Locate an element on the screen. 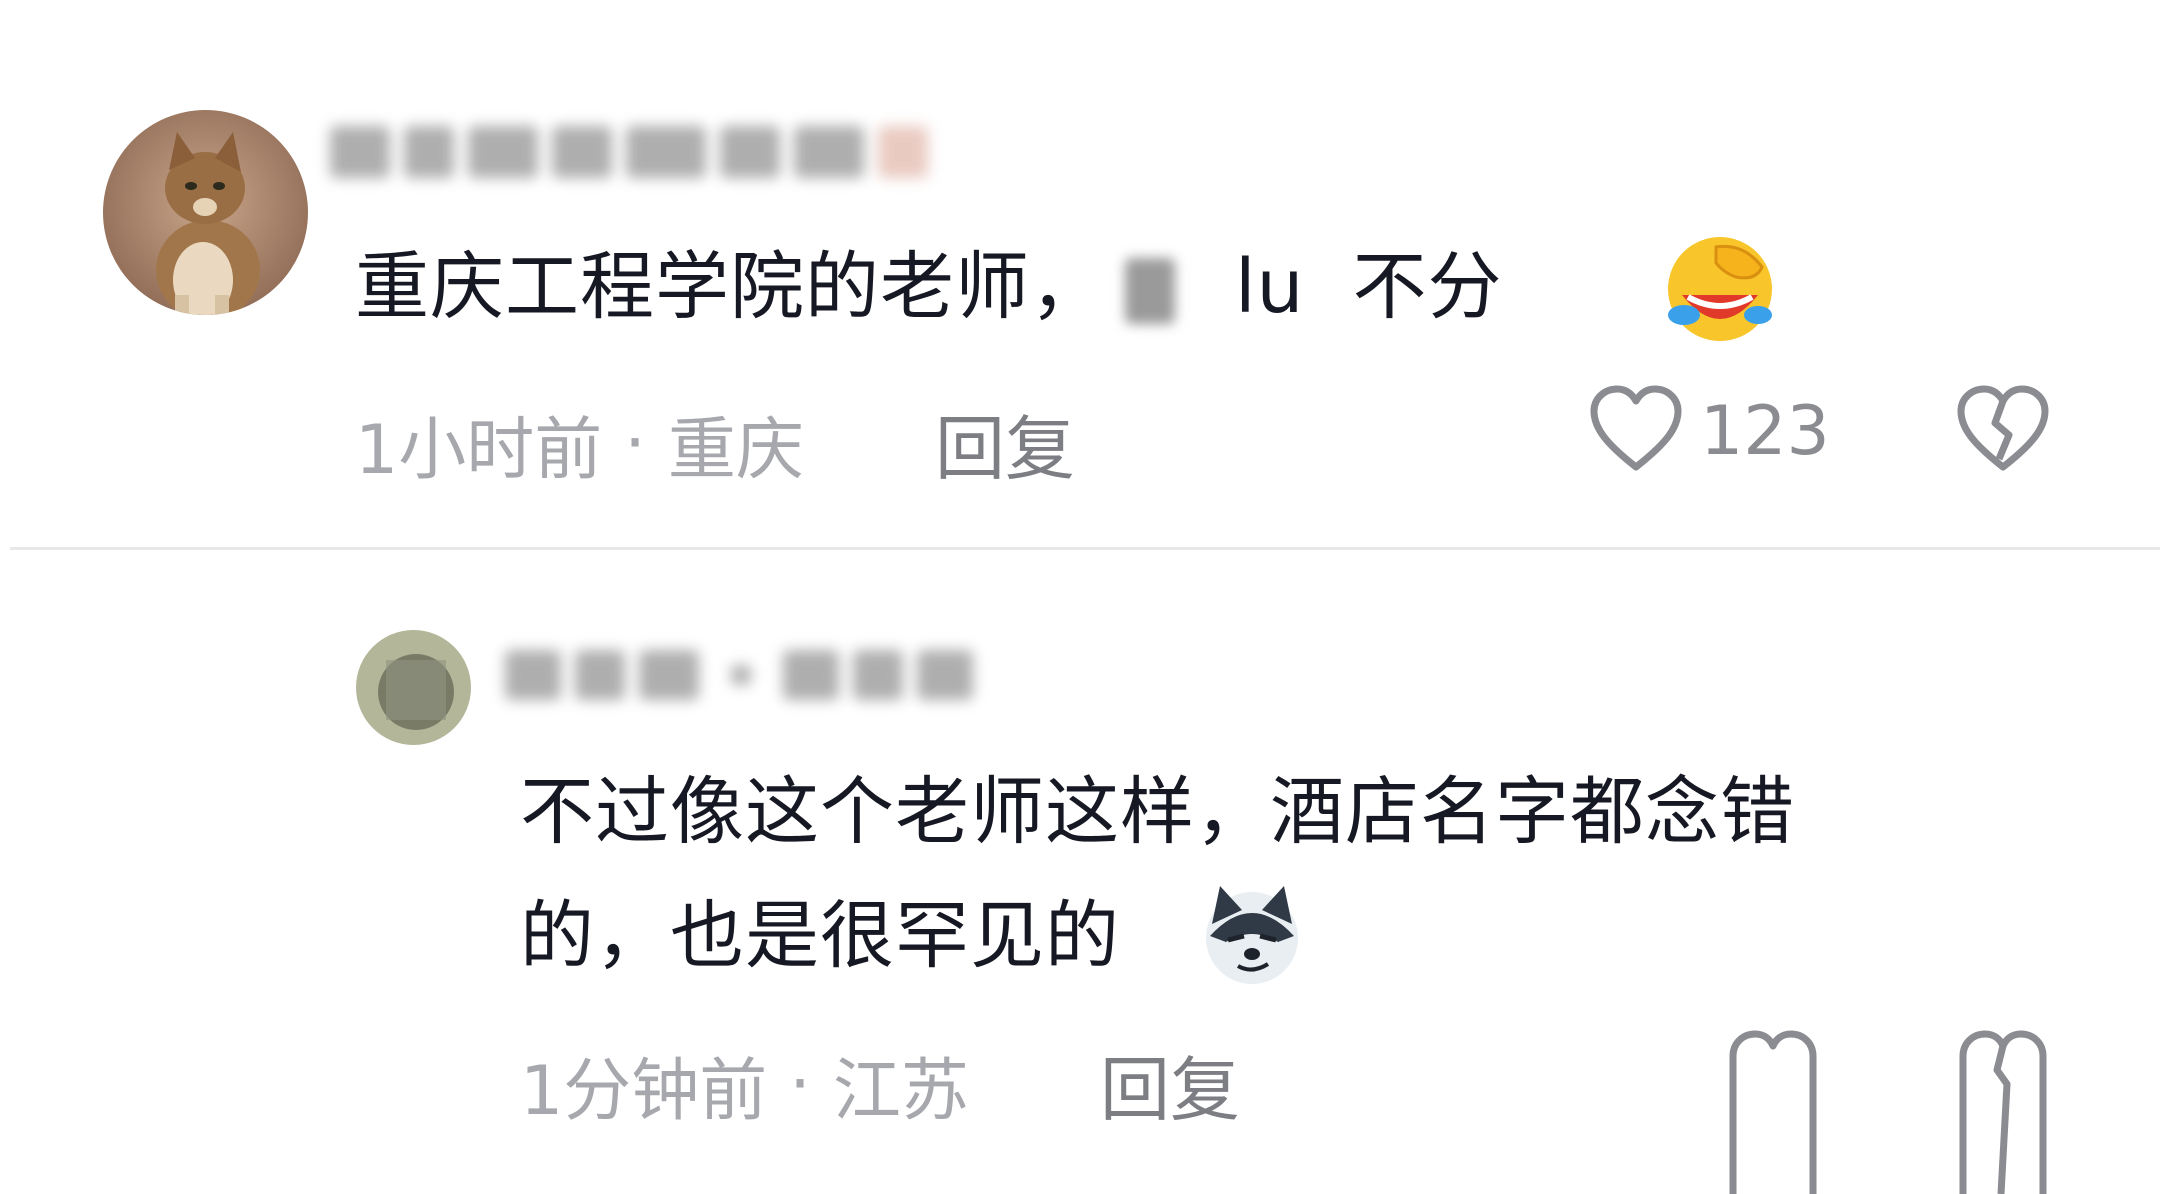  reply-meta: 1分钟前 · 江苏 is located at coordinates (744, 1084).